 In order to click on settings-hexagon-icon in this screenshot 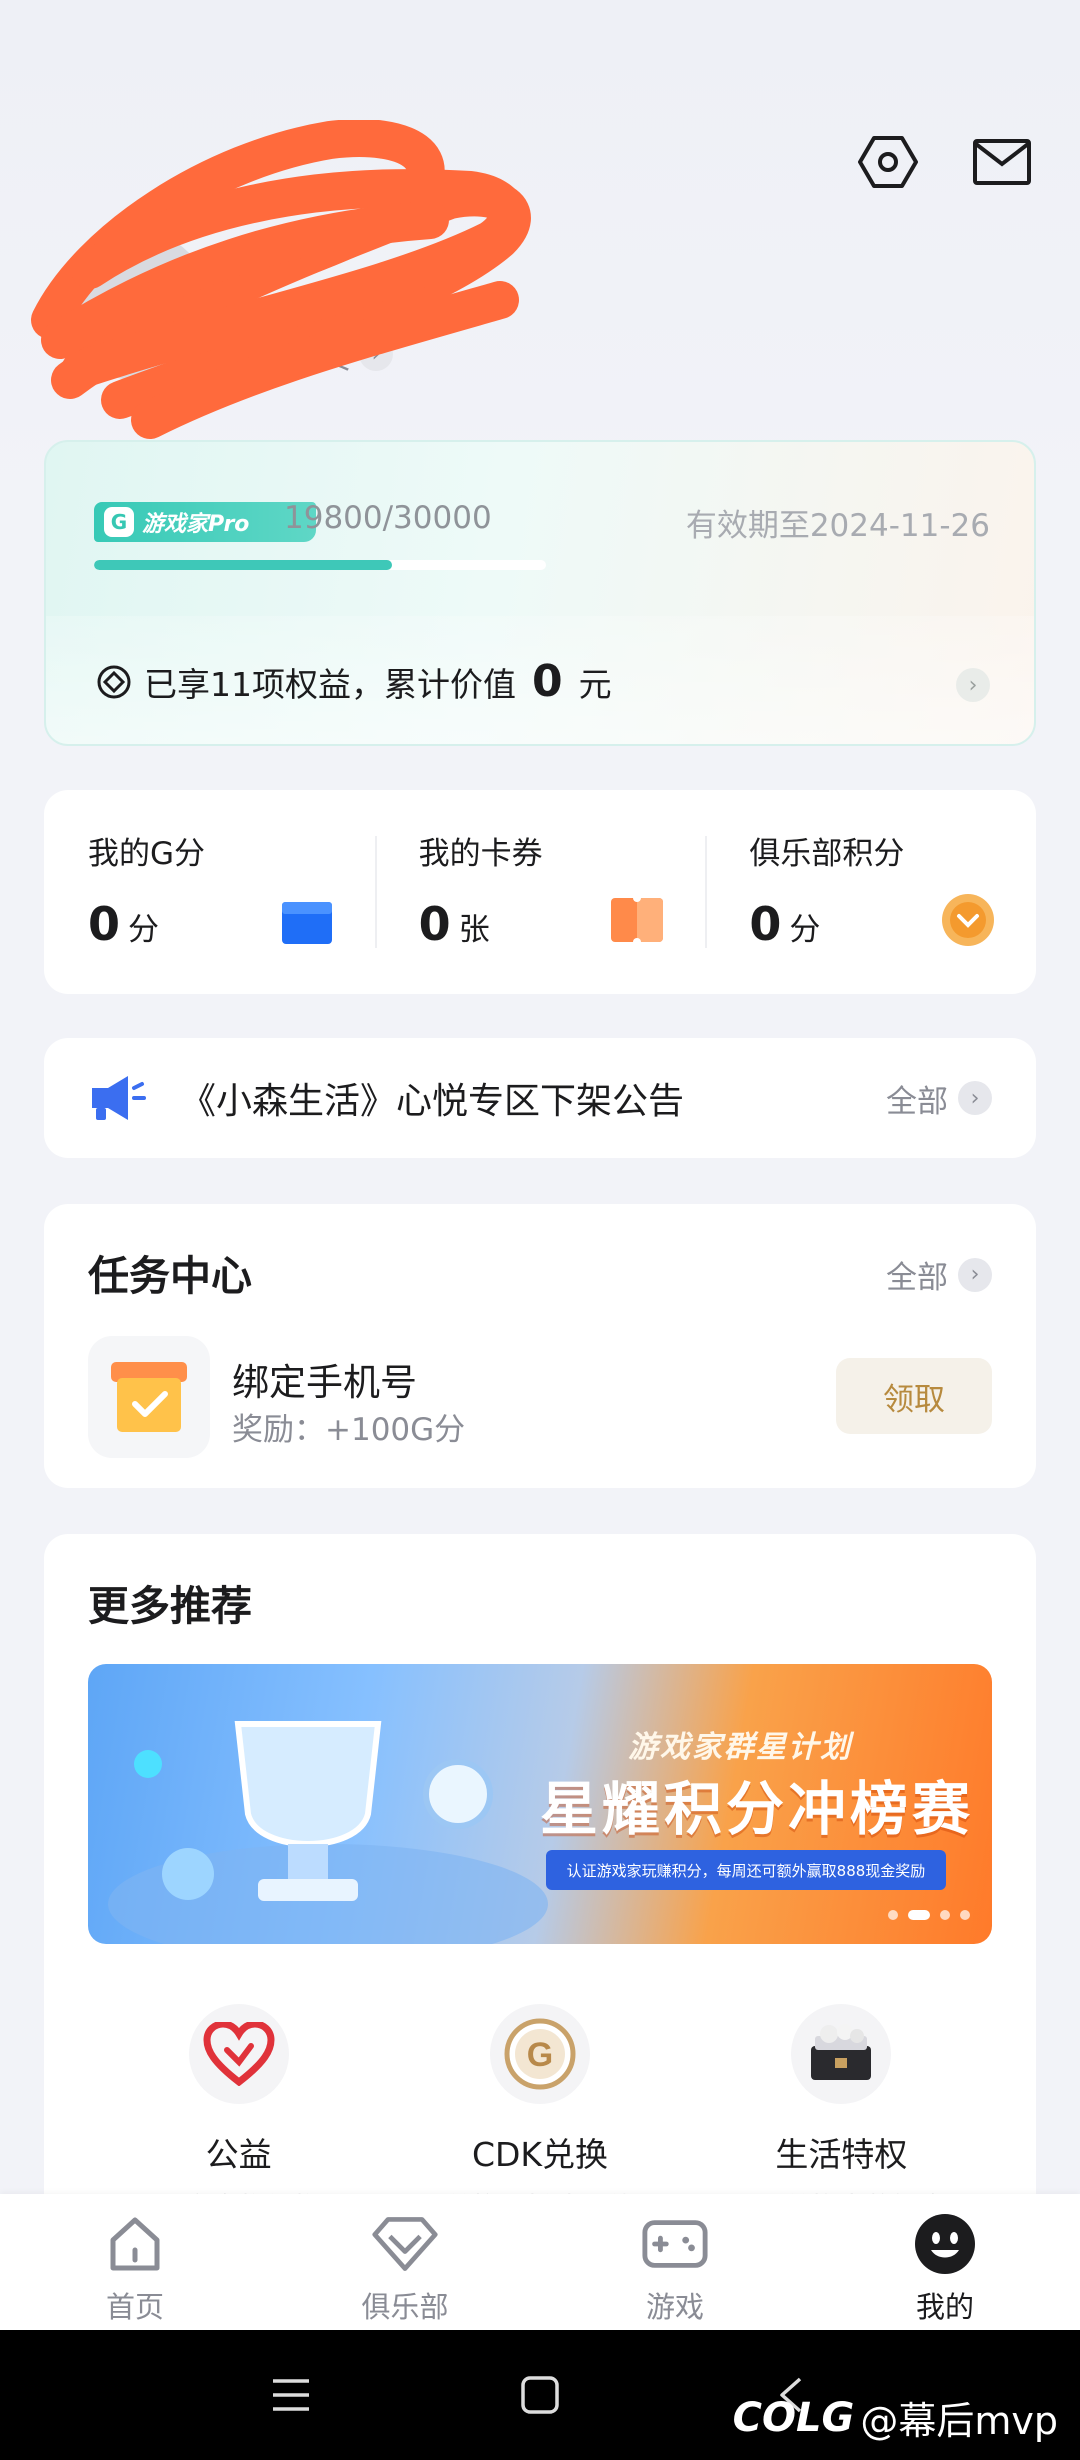, I will do `click(888, 162)`.